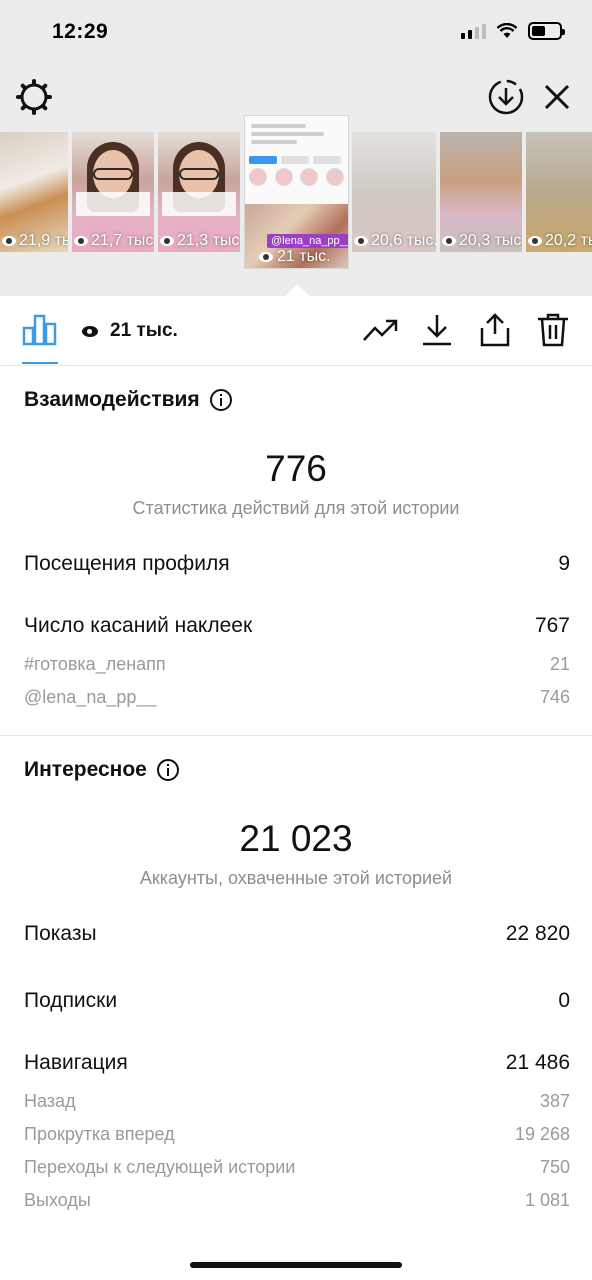 The height and width of the screenshot is (1280, 592). I want to click on sticker-row: @lena_na_pp__ 746, so click(297, 697).